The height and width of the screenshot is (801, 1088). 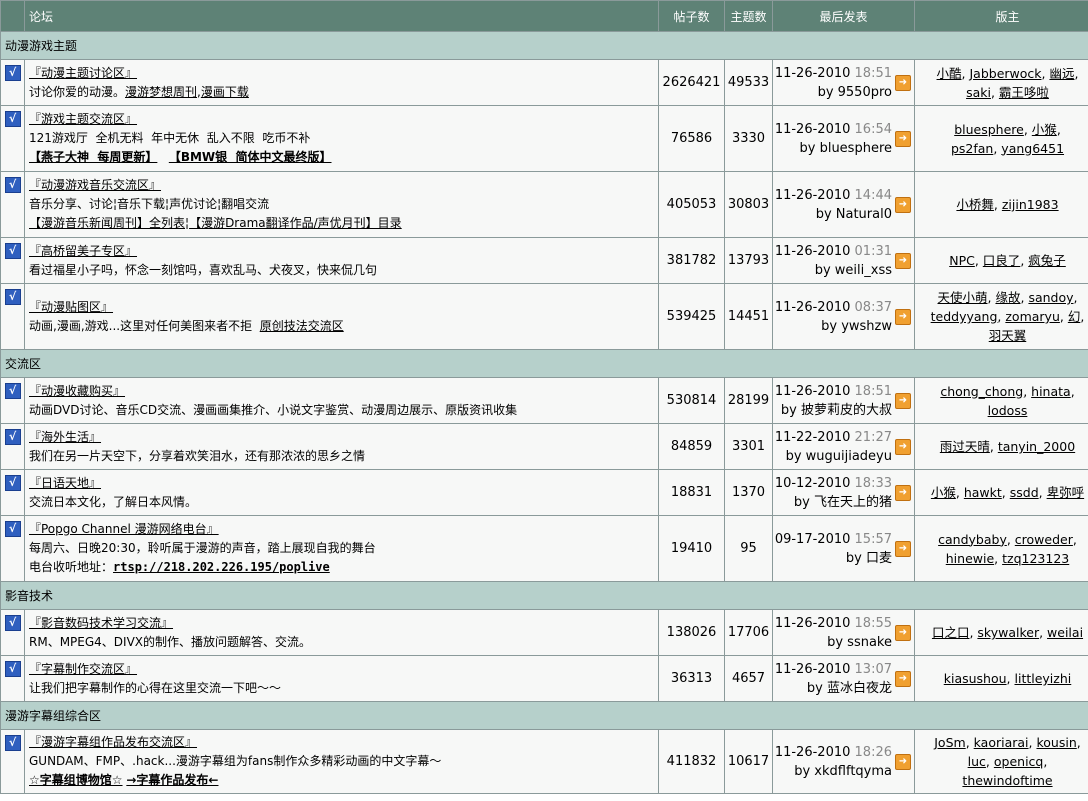 What do you see at coordinates (963, 297) in the screenshot?
I see `moderator-link: 天使小萌` at bounding box center [963, 297].